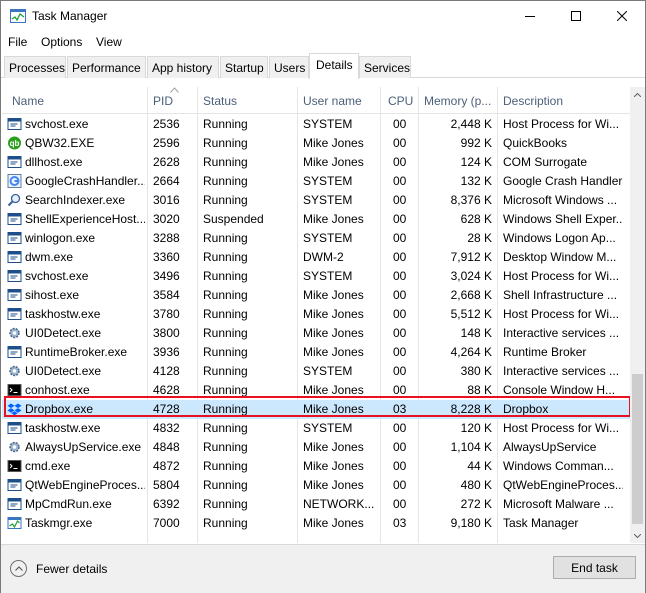 The height and width of the screenshot is (593, 646). Describe the element at coordinates (59, 409) in the screenshot. I see `process-name: Dropbox.exe` at that location.